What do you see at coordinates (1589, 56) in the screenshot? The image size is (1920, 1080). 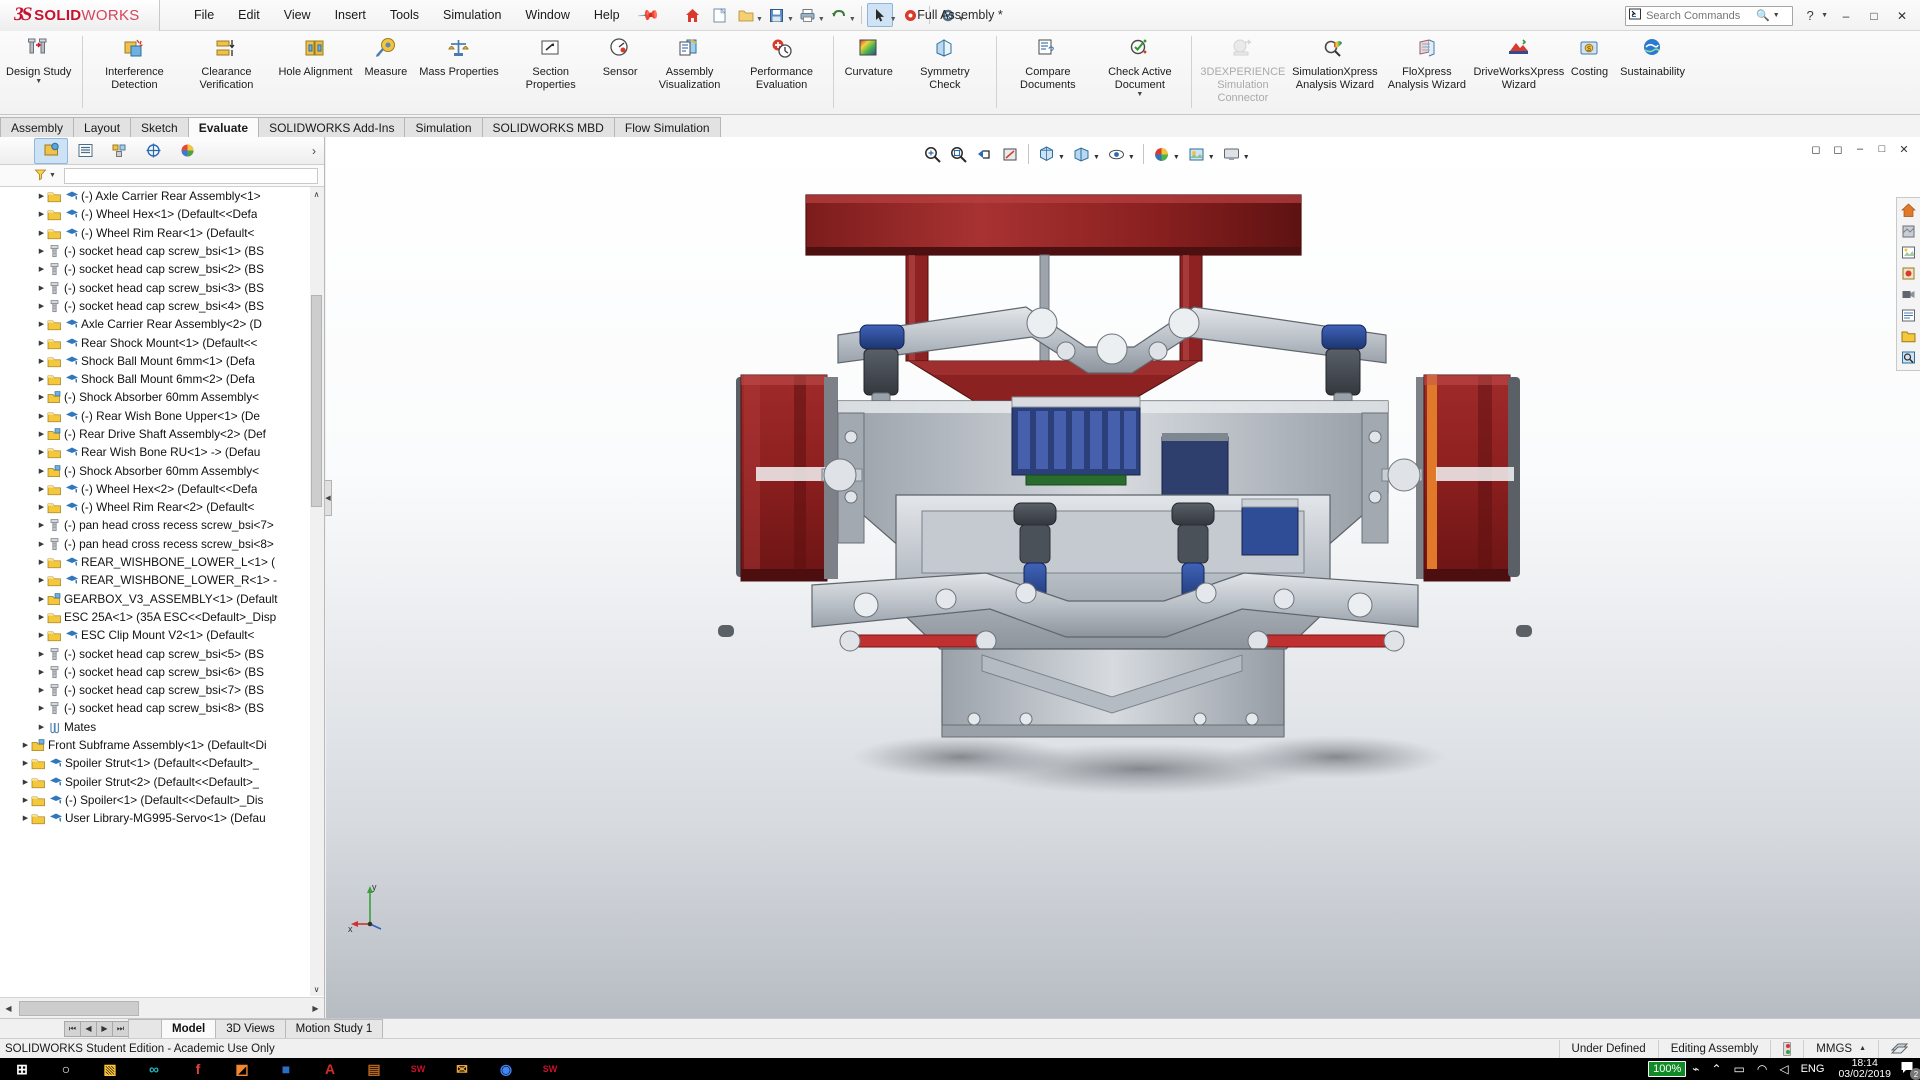 I see `ribbon-button-costing: $ Costing` at bounding box center [1589, 56].